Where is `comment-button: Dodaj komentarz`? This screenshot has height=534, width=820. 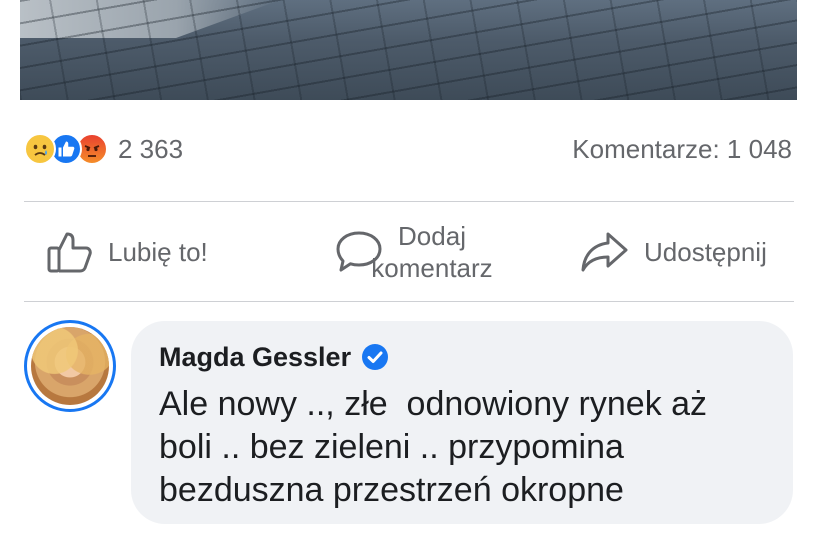 comment-button: Dodaj komentarz is located at coordinates (421, 252).